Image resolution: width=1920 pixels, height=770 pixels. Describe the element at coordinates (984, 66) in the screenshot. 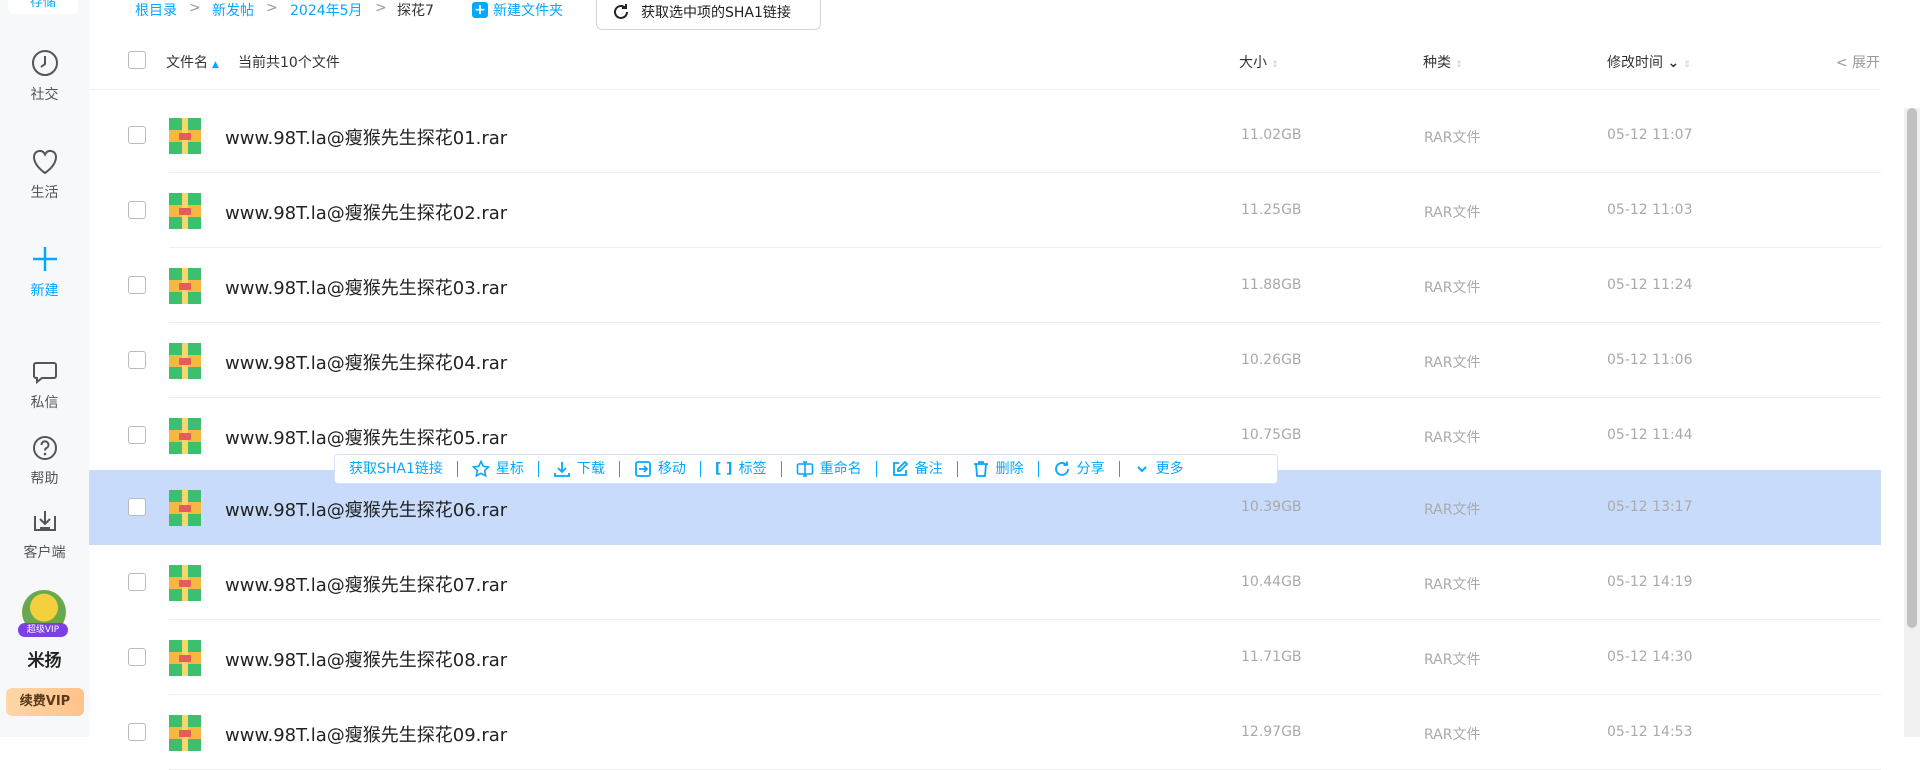

I see `file-table-header: 文件名 ▲ 当前共10个文件 大小 ⇕ 种类 ⇕ 修改时间 ⌄ ⇕ < 展开` at that location.